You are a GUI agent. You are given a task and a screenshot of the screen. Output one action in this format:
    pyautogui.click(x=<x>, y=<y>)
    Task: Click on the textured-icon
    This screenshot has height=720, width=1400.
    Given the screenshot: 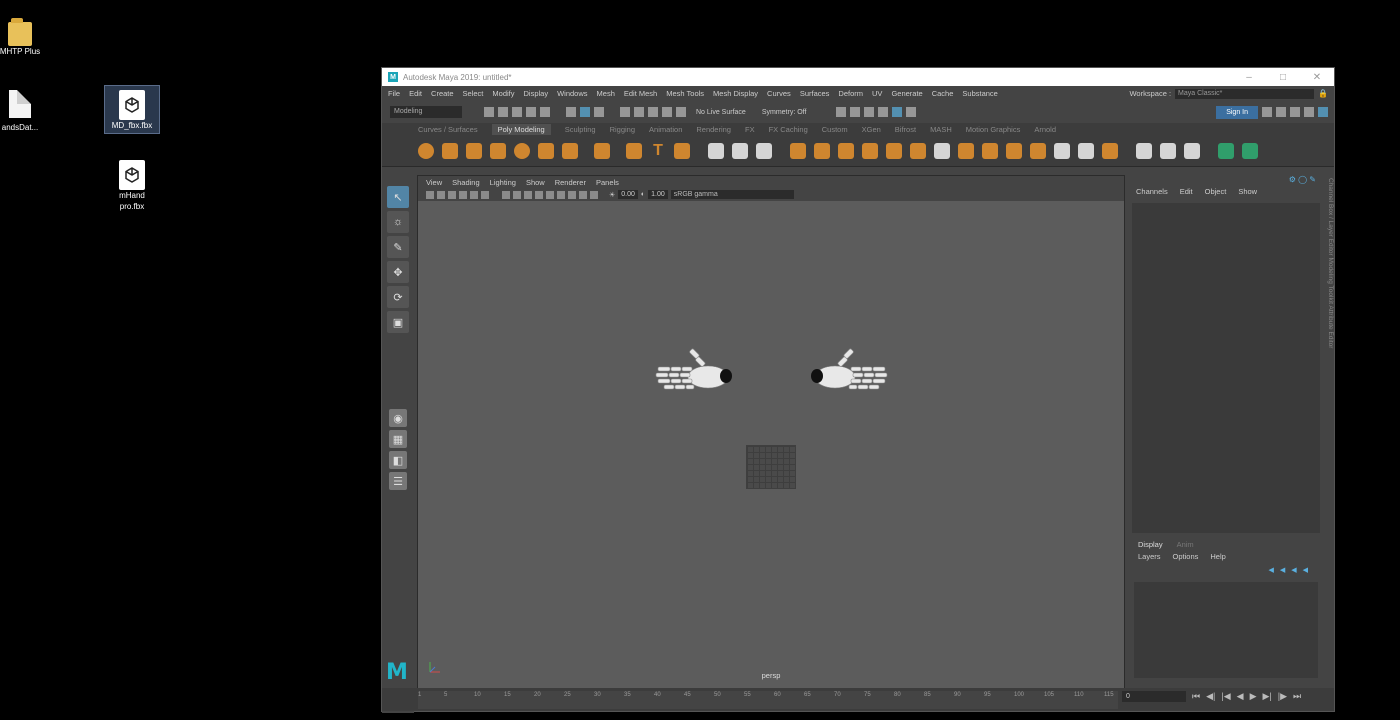 What is the action you would take?
    pyautogui.click(x=528, y=194)
    